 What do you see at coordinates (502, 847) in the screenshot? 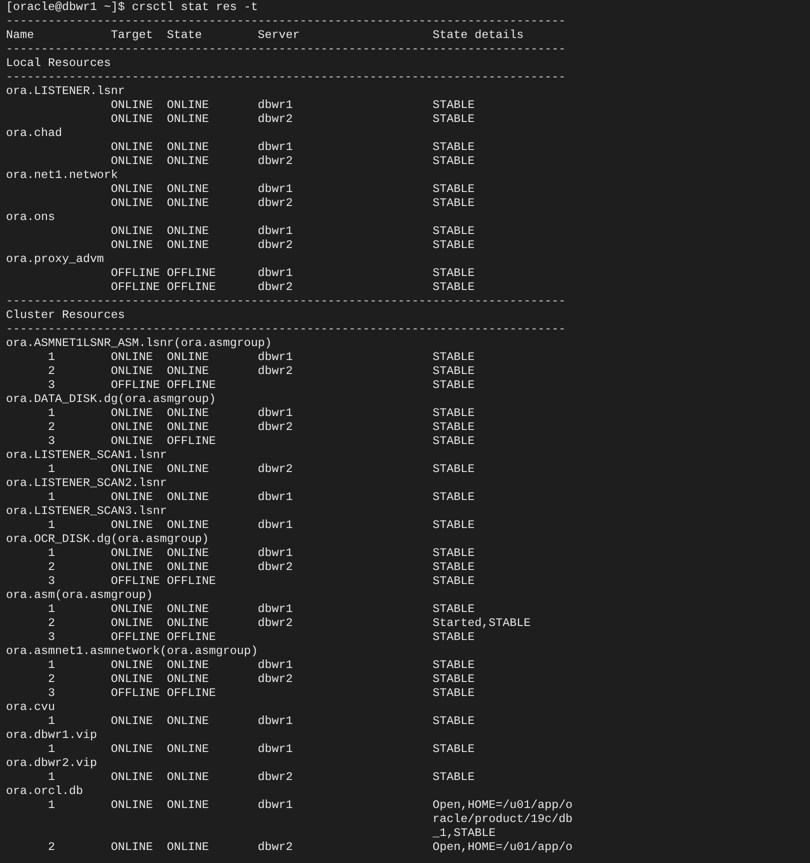
I see `state-details: Open,HOME=/u01/app/o` at bounding box center [502, 847].